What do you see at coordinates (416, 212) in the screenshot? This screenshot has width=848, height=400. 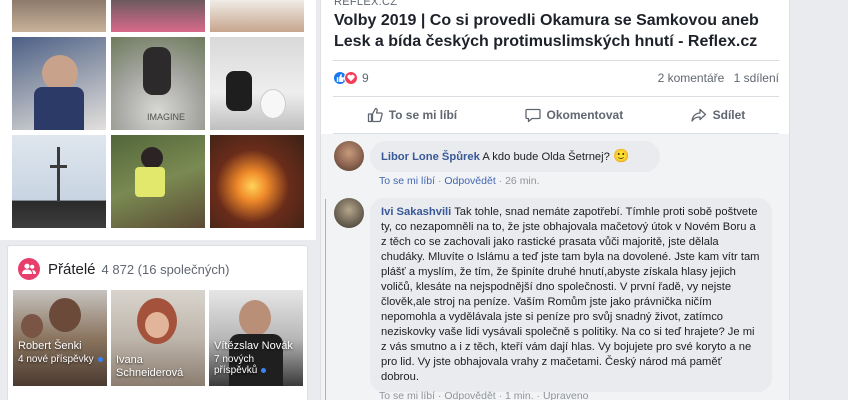 I see `comment-author: Ivi Sakashvili` at bounding box center [416, 212].